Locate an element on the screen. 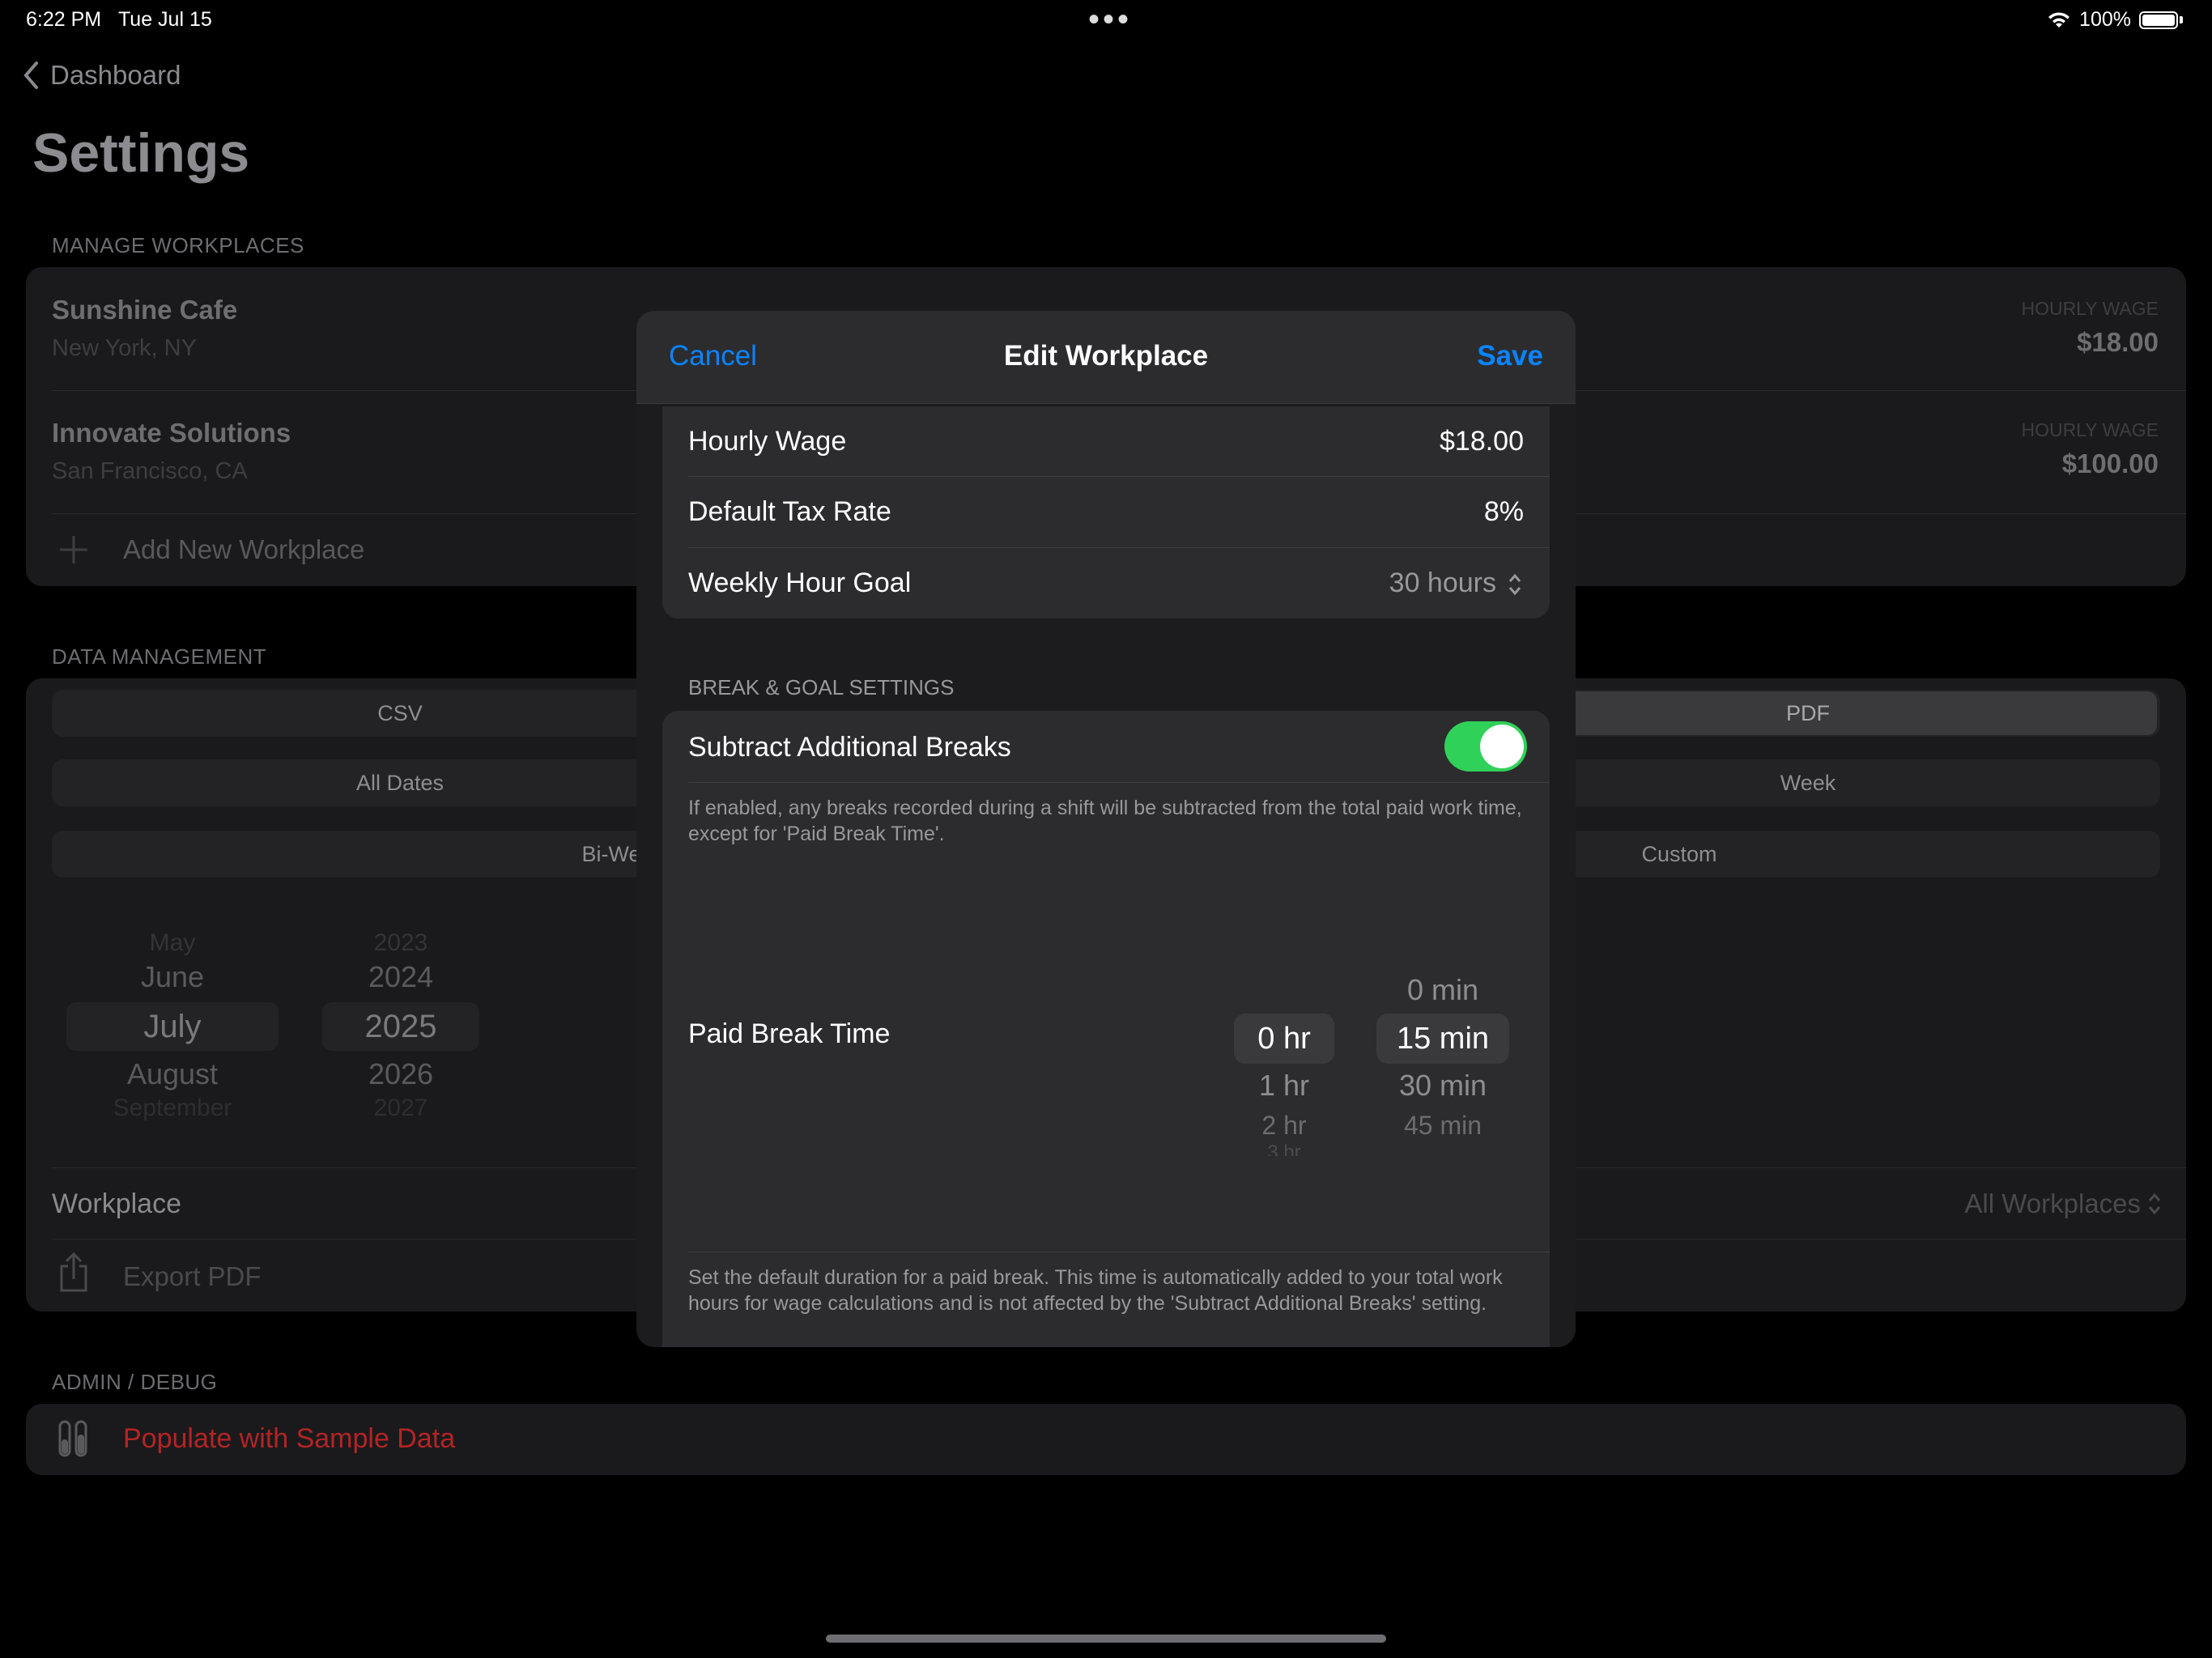 This screenshot has height=1658, width=2212. chevron-left-icon is located at coordinates (31, 75).